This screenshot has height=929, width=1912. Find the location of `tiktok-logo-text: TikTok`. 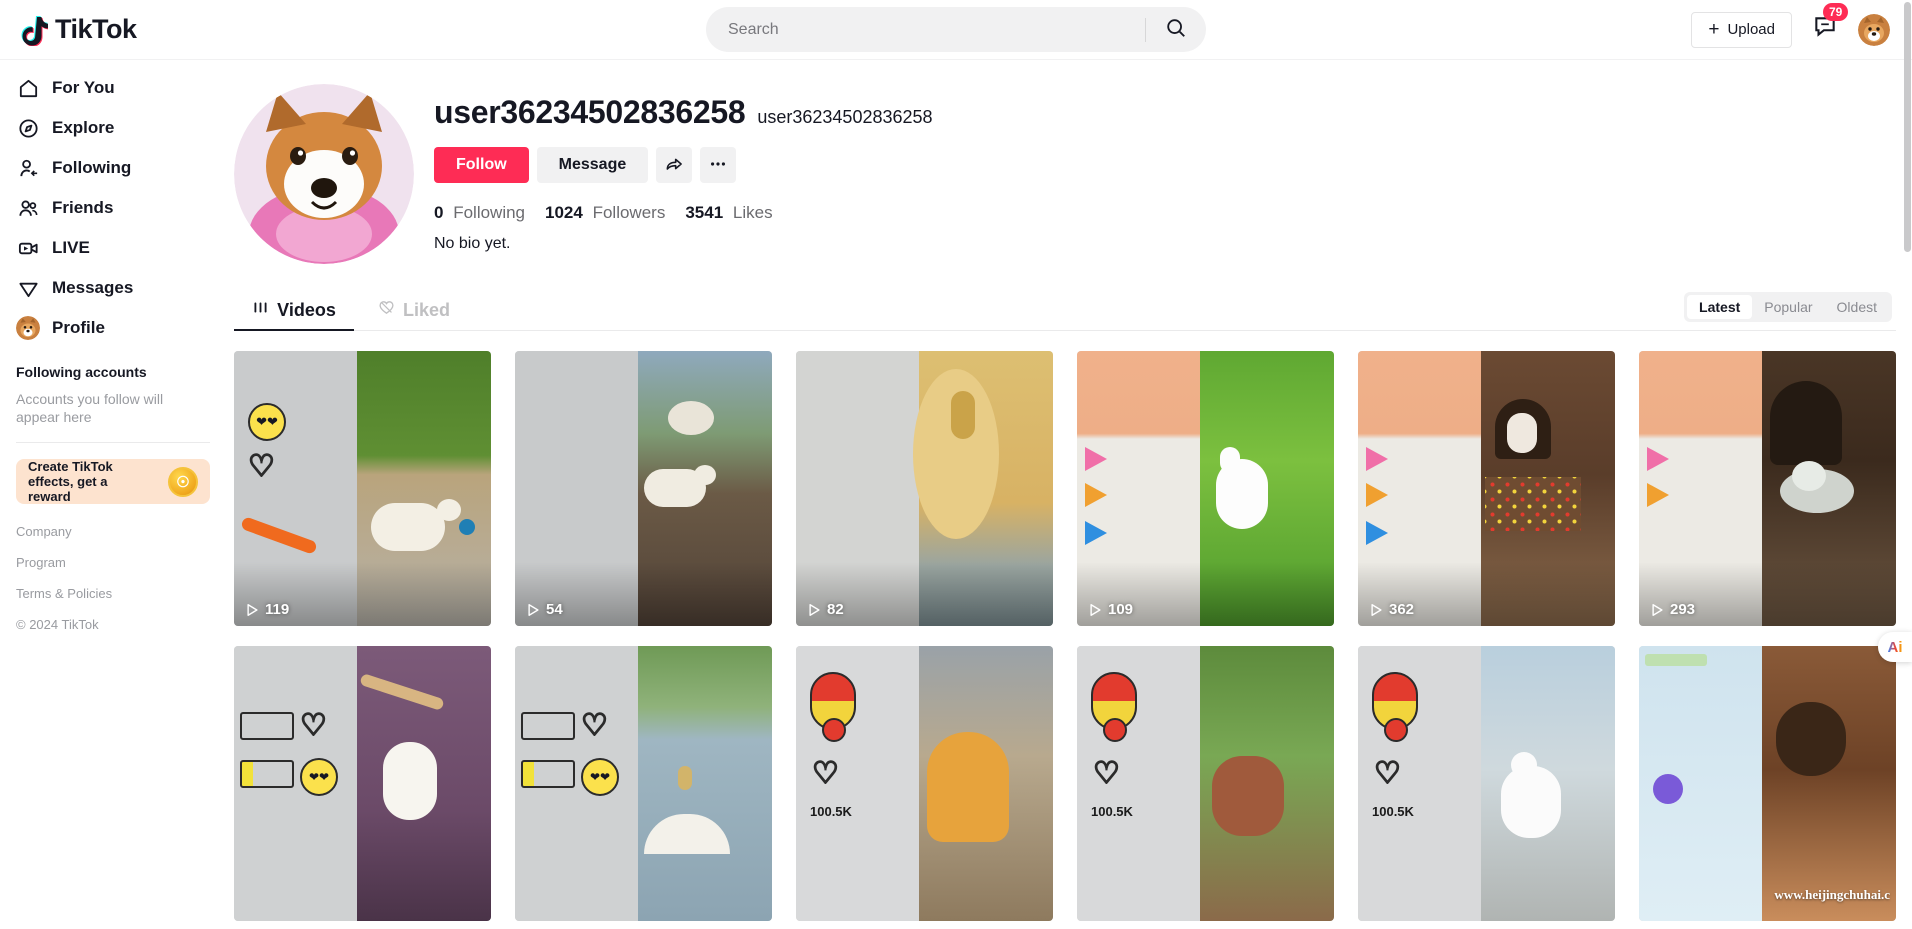

tiktok-logo-text: TikTok is located at coordinates (96, 29).